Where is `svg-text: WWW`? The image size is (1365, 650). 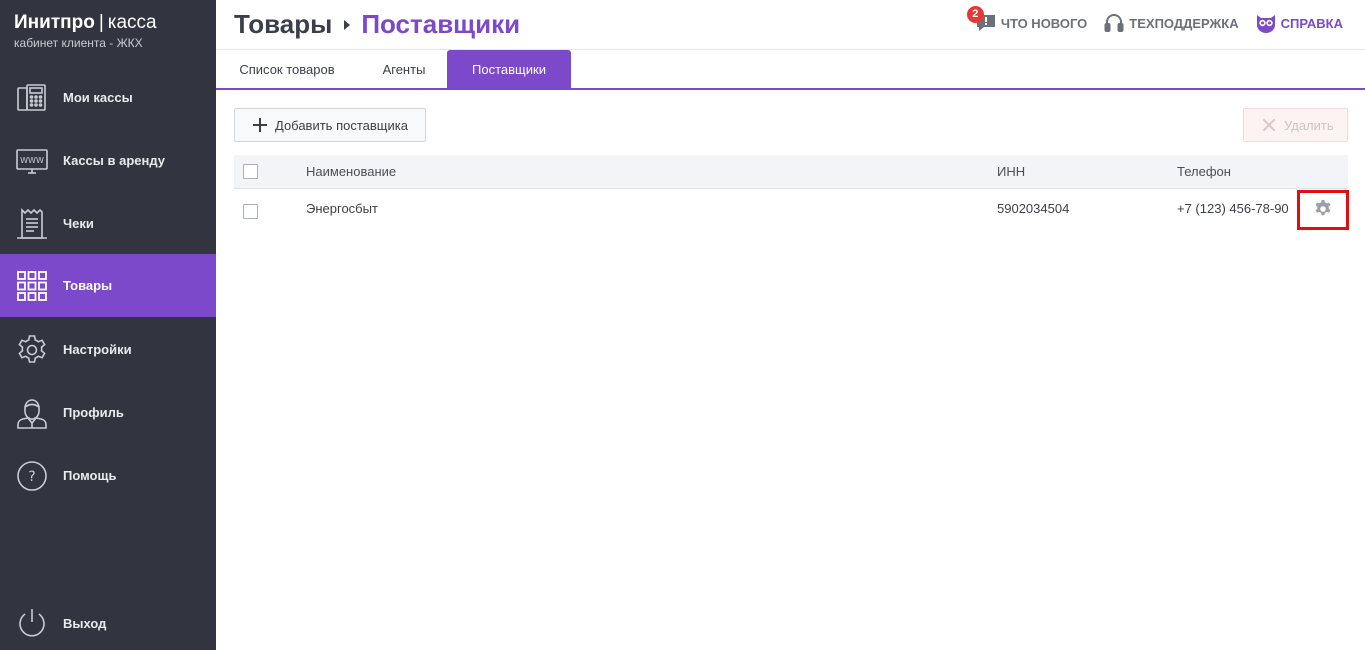 svg-text: WWW is located at coordinates (32, 160).